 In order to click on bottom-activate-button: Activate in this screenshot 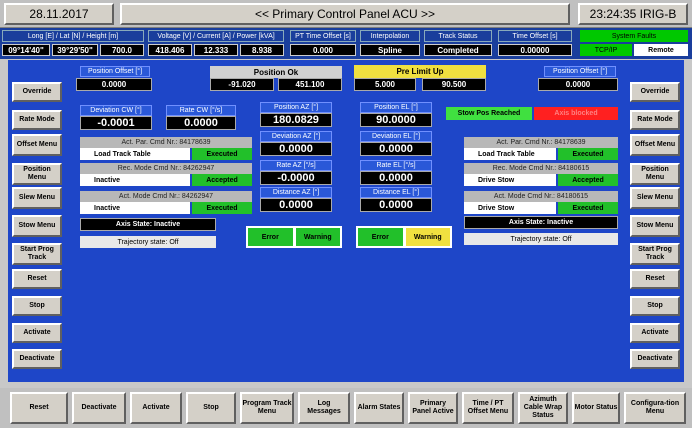, I will do `click(156, 408)`.